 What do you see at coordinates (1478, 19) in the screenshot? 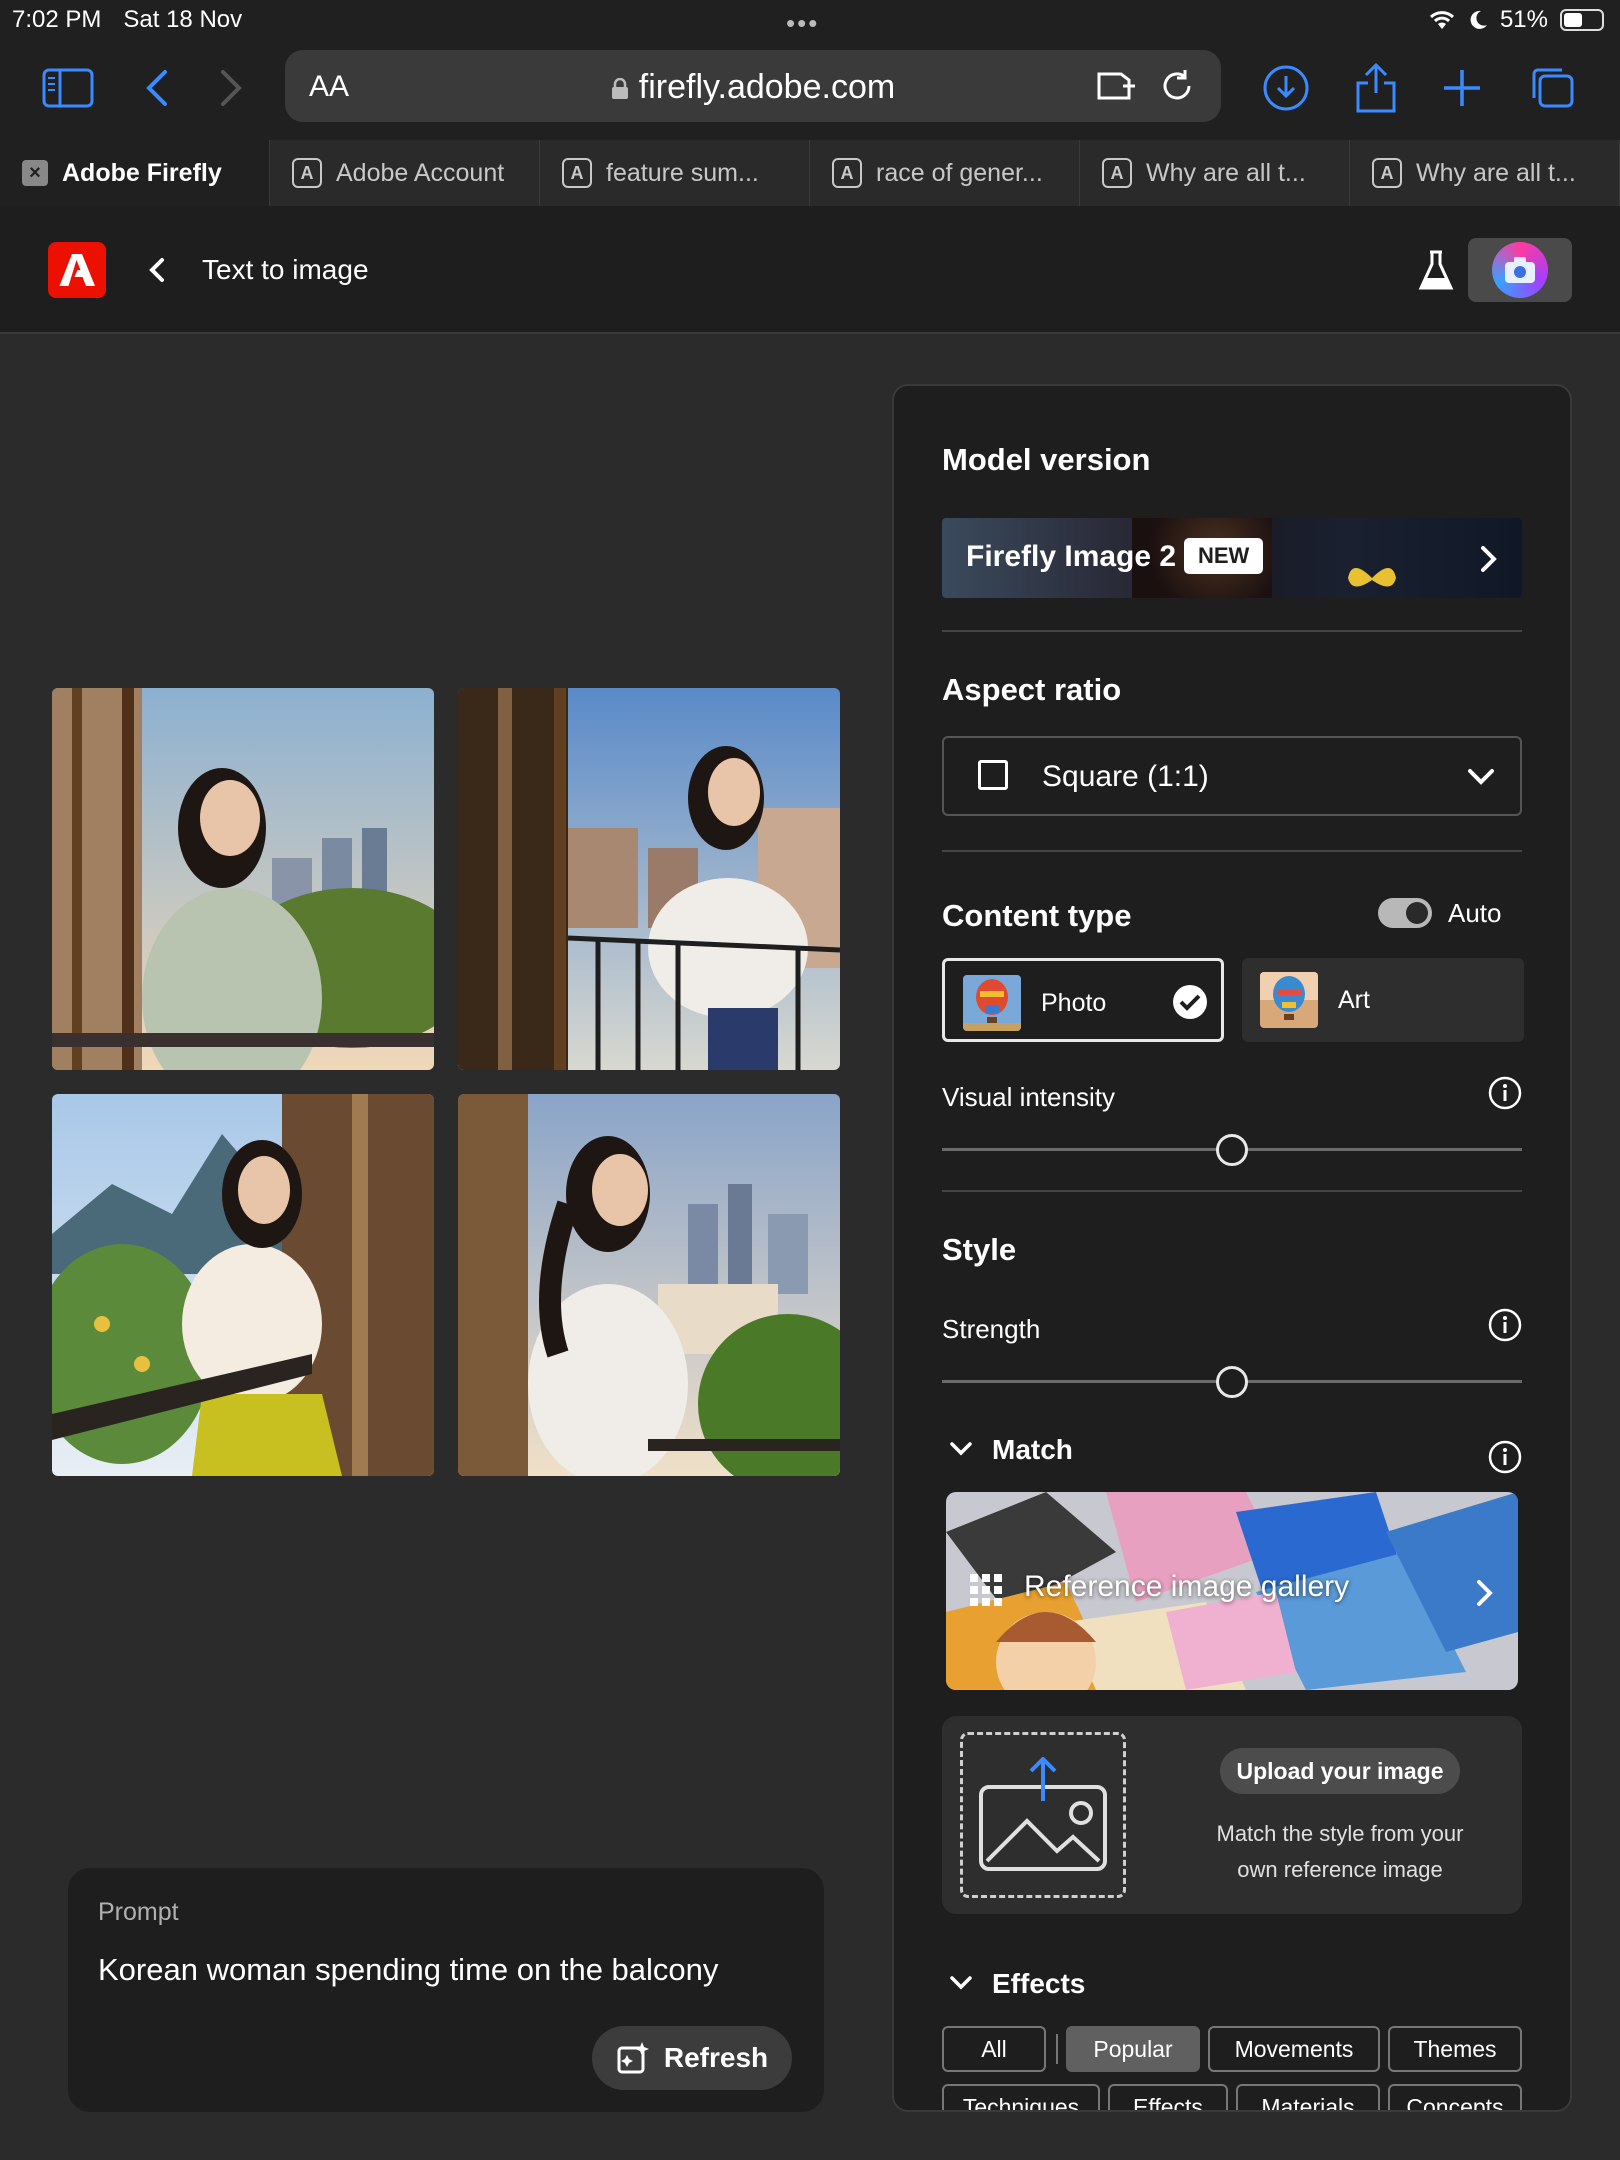
I see `moon-icon` at bounding box center [1478, 19].